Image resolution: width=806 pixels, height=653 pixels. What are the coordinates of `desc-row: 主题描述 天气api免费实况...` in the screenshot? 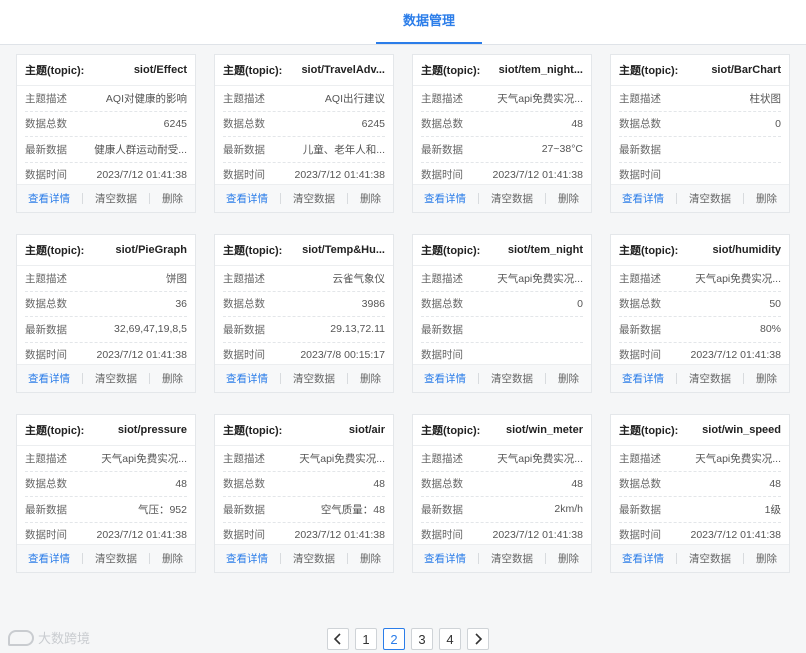 It's located at (502, 459).